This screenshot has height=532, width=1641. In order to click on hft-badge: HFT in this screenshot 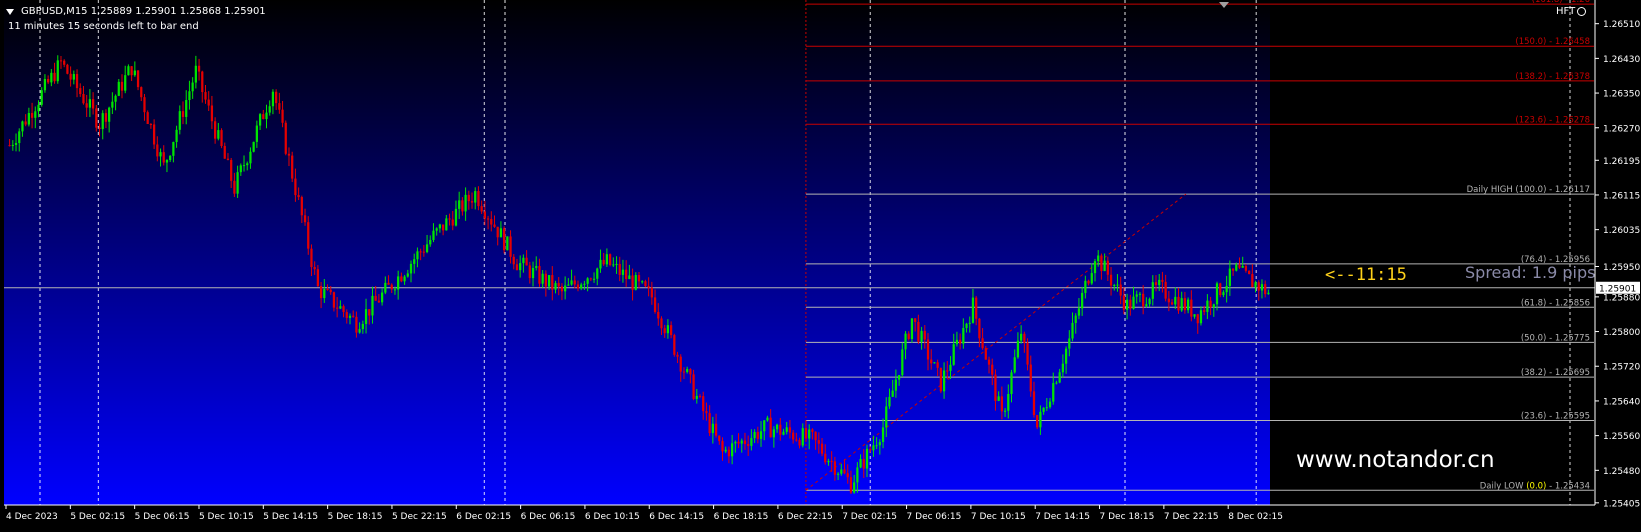, I will do `click(1571, 11)`.